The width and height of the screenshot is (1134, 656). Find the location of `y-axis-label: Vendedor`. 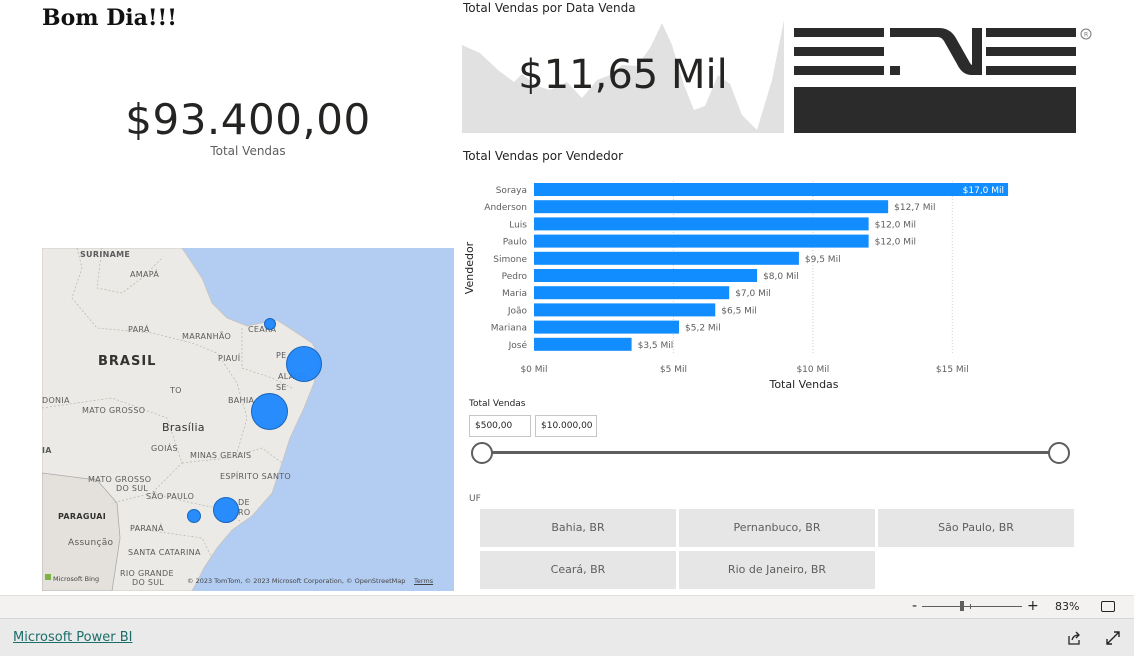

y-axis-label: Vendedor is located at coordinates (469, 267).